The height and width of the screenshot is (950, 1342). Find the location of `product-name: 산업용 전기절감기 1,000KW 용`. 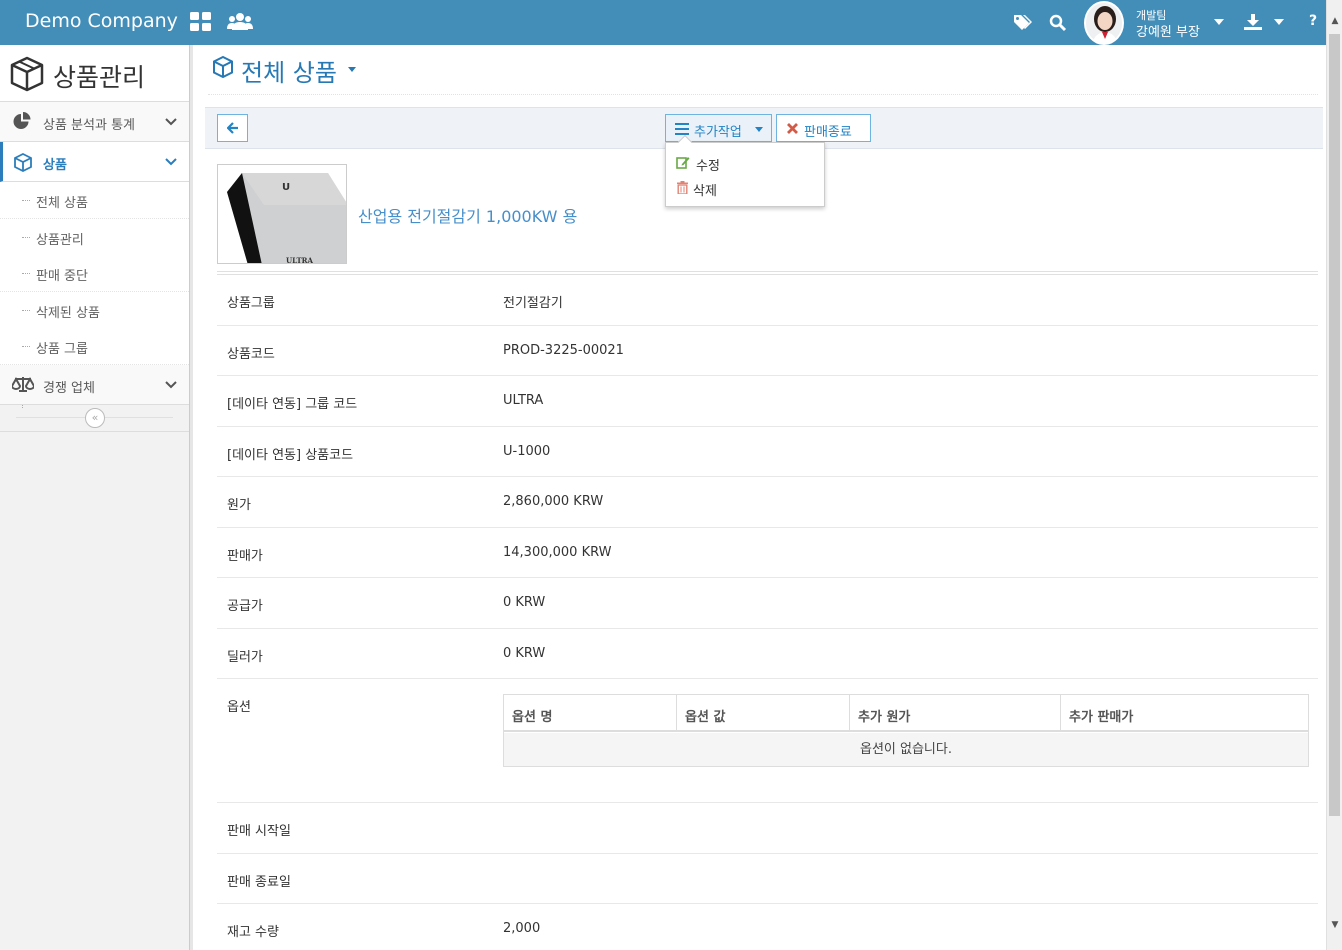

product-name: 산업용 전기절감기 1,000KW 용 is located at coordinates (467, 215).